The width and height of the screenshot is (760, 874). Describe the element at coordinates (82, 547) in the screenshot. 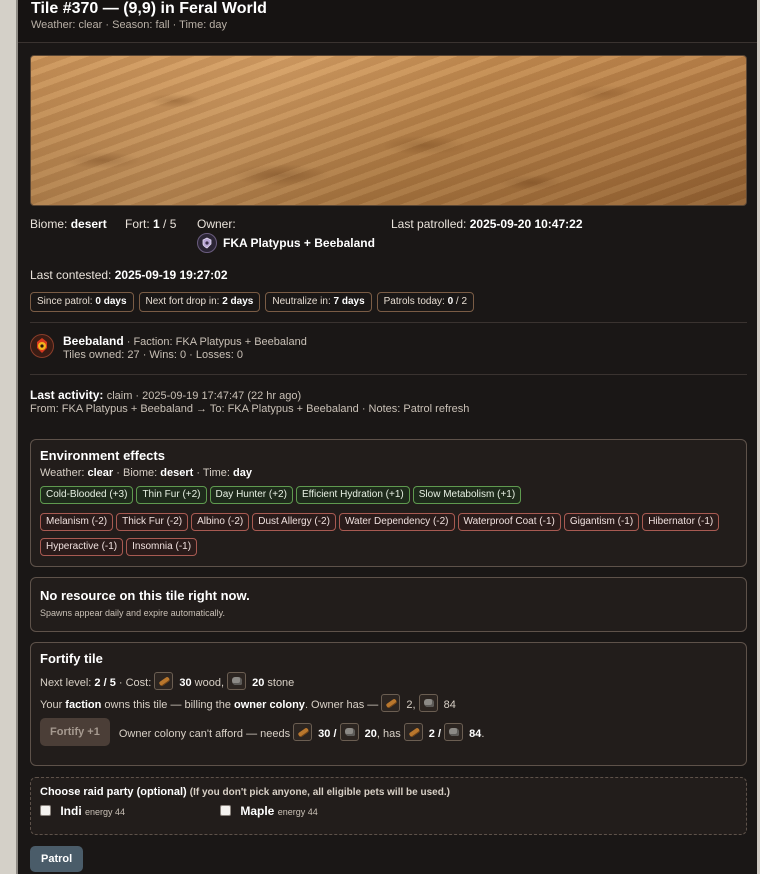

I see `effect-tag: Hyperactive (-1)` at that location.